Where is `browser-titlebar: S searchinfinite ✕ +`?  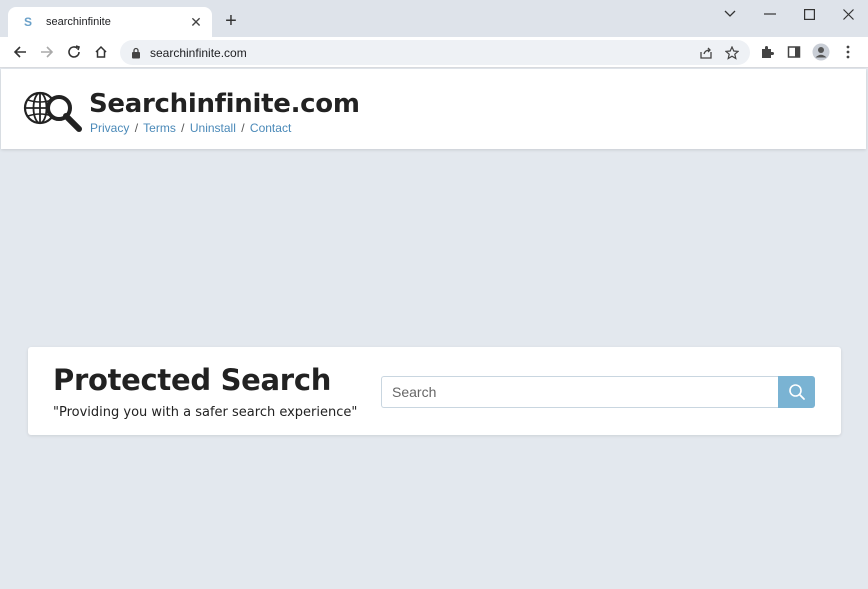 browser-titlebar: S searchinfinite ✕ + is located at coordinates (434, 18).